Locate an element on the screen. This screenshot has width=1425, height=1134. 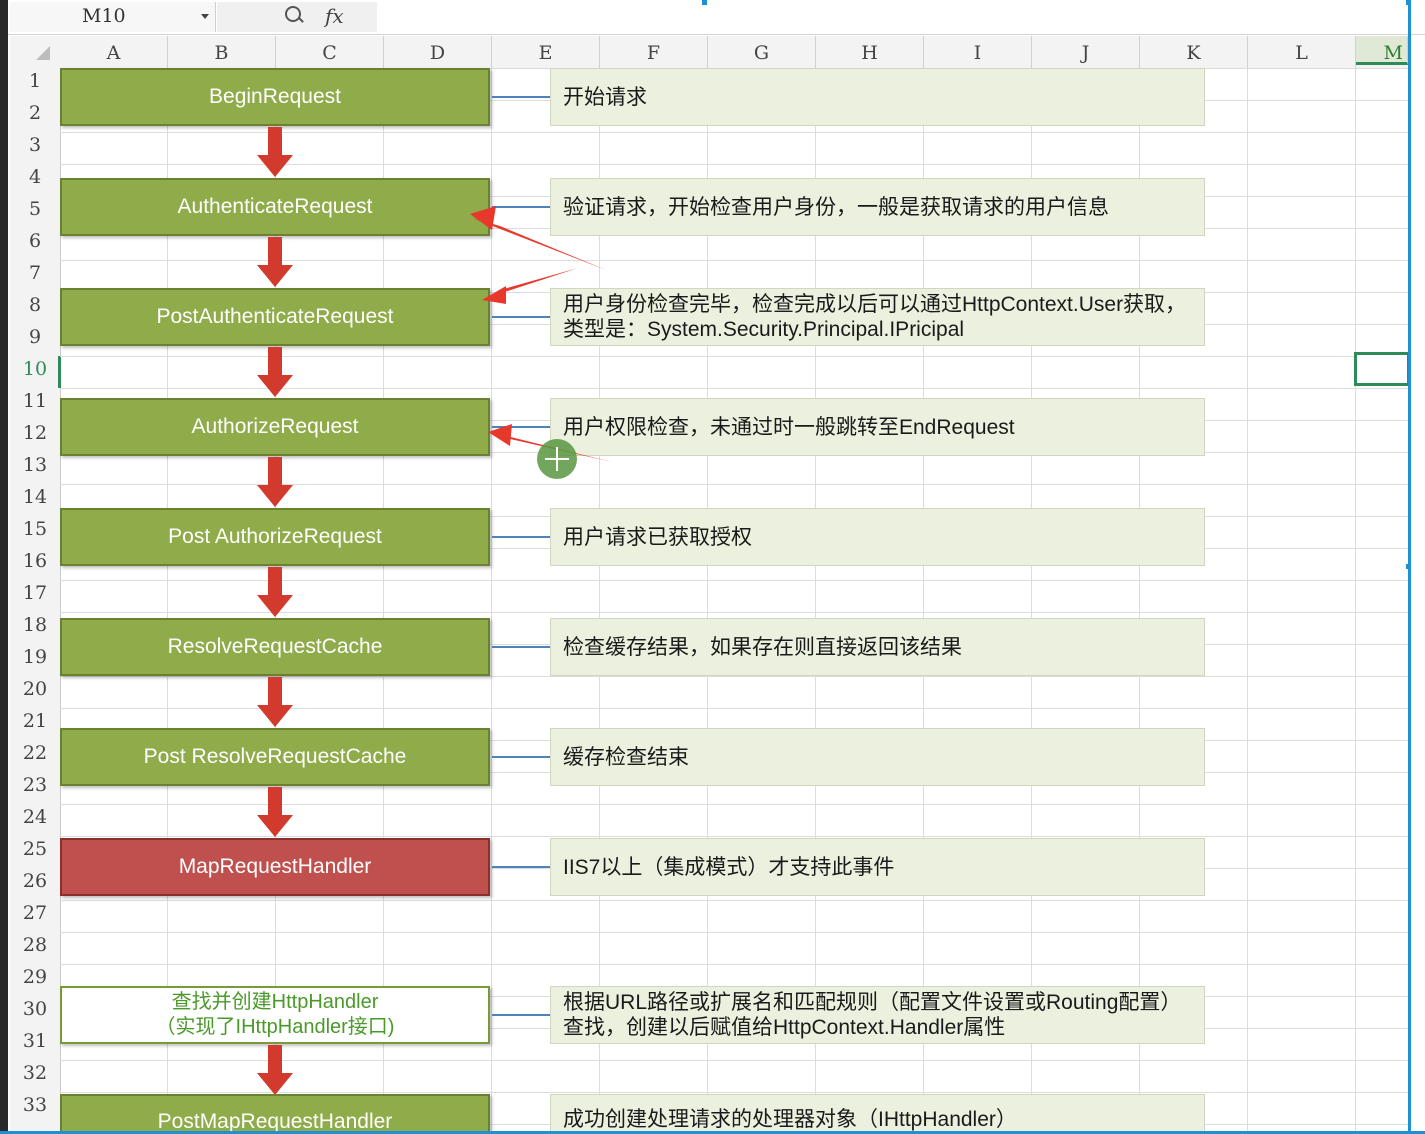
row-header: 9 is located at coordinates (35, 337).